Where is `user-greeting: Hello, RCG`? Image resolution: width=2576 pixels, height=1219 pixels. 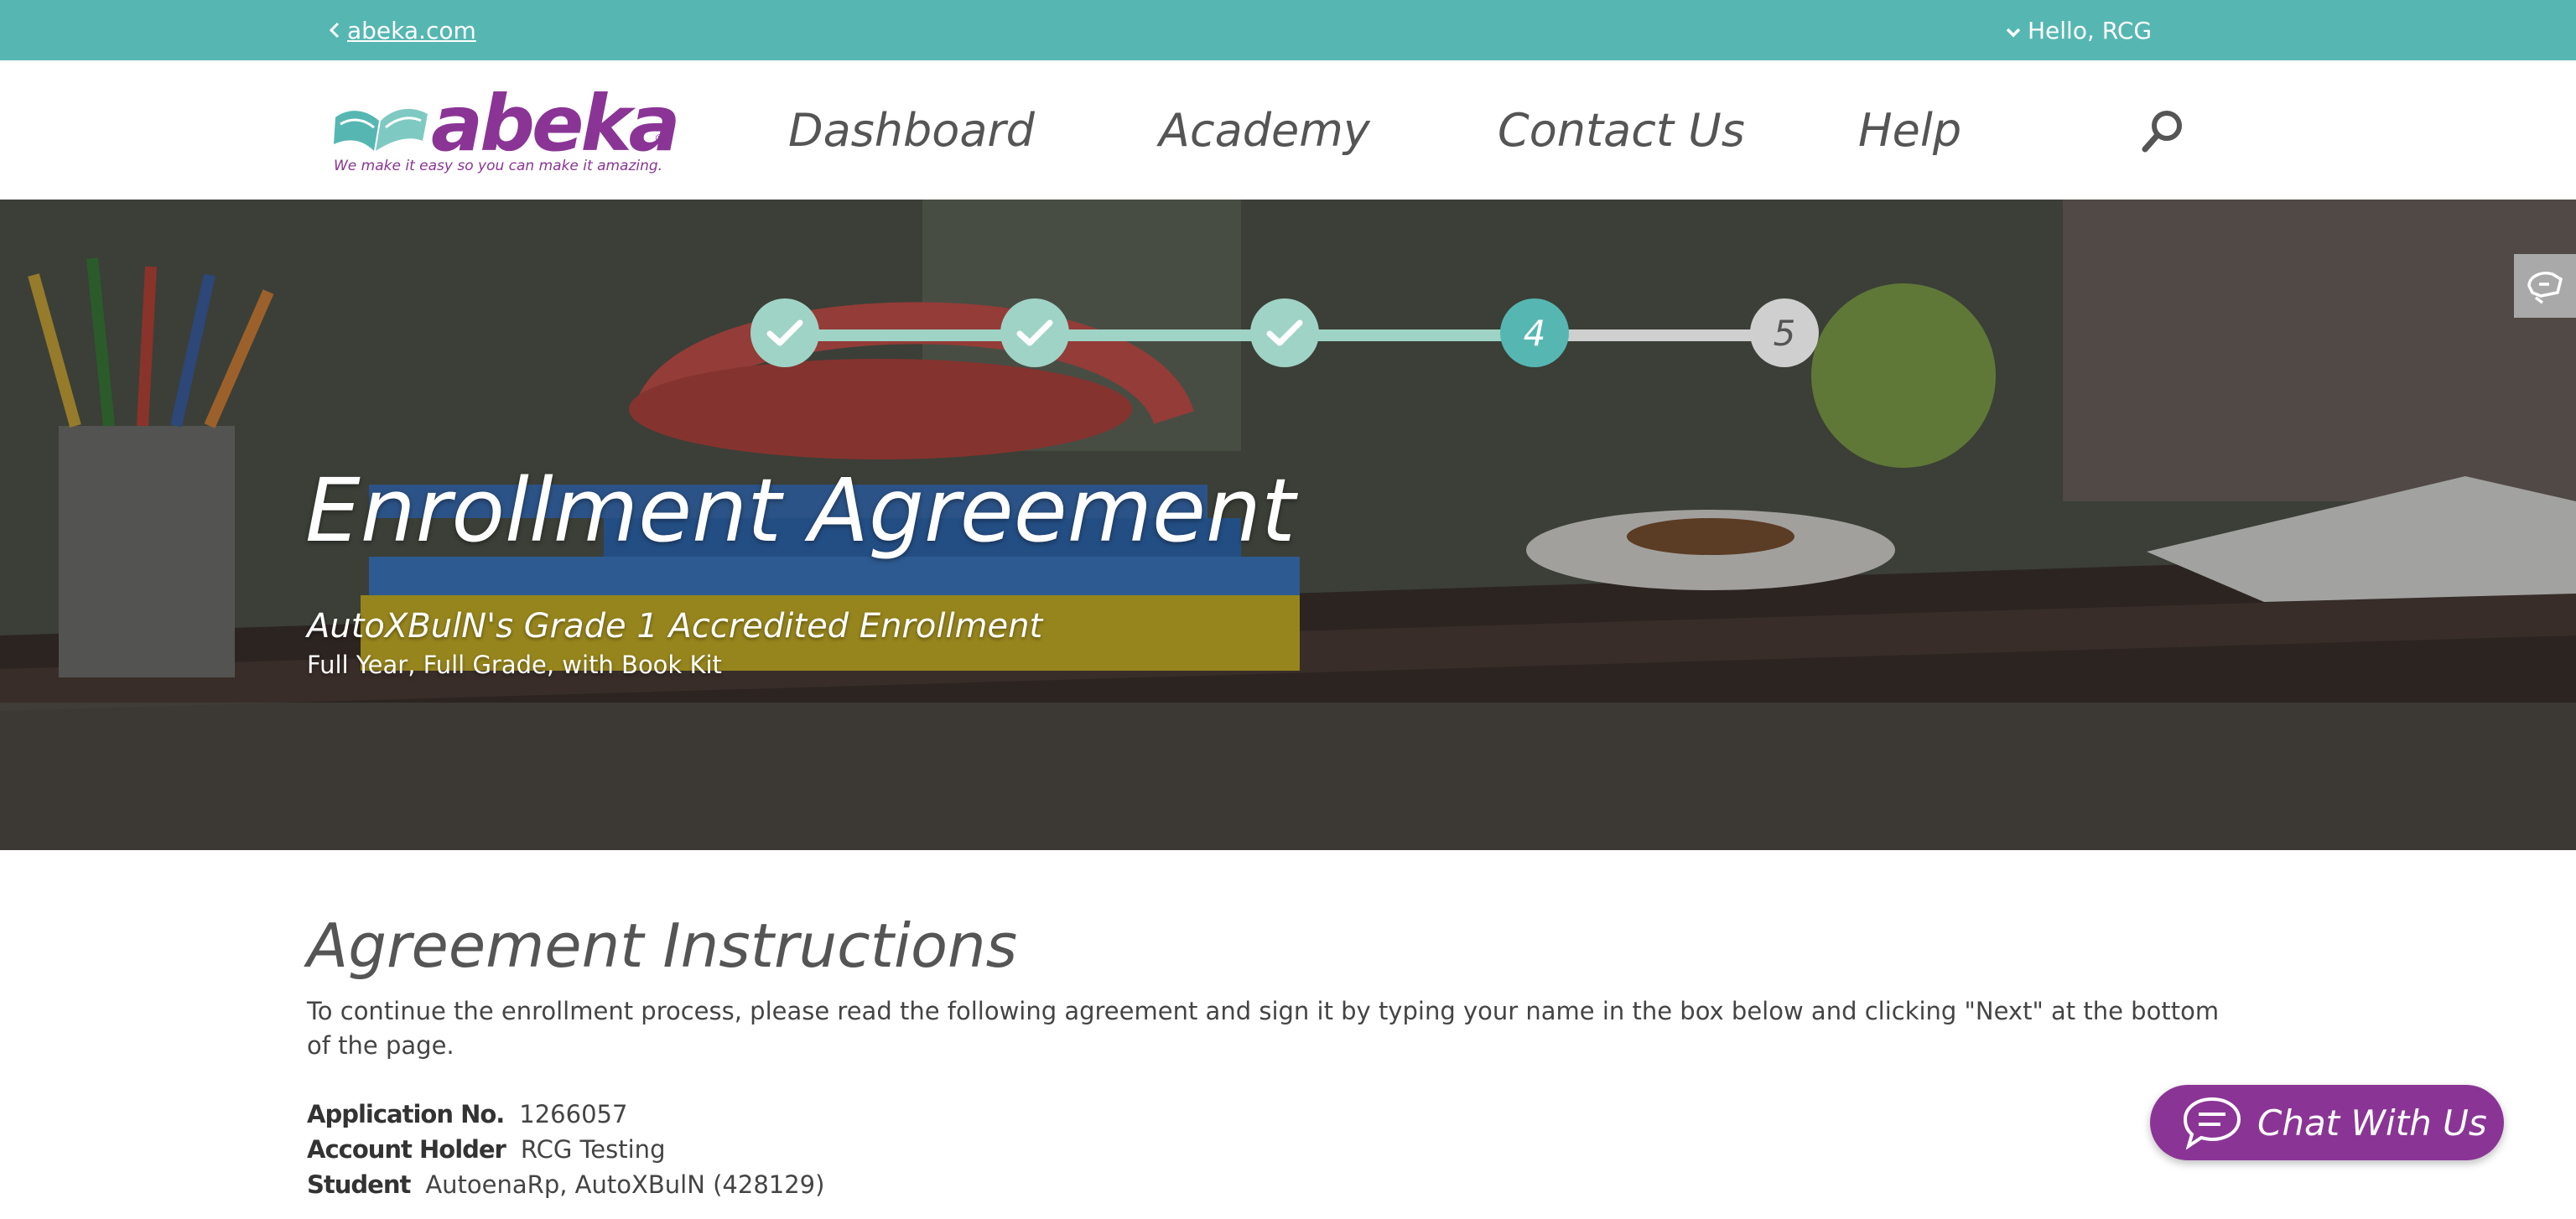
user-greeting: Hello, RCG is located at coordinates (2090, 30).